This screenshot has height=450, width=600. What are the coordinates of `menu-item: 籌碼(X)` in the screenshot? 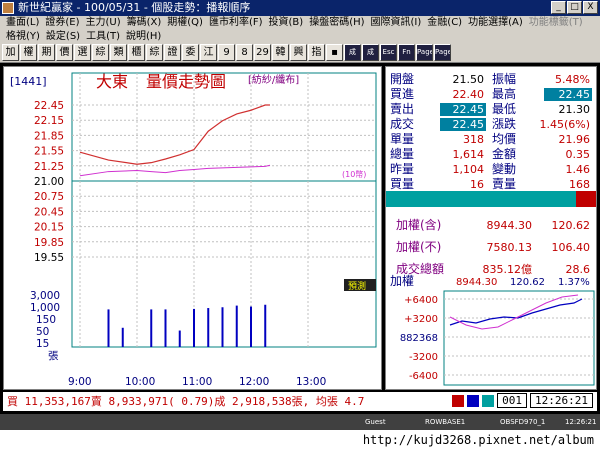 It's located at (144, 22).